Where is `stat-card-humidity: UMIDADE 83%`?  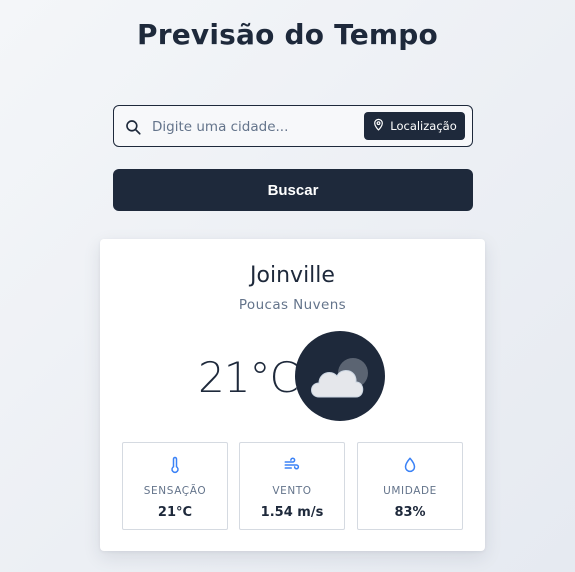 stat-card-humidity: UMIDADE 83% is located at coordinates (410, 486).